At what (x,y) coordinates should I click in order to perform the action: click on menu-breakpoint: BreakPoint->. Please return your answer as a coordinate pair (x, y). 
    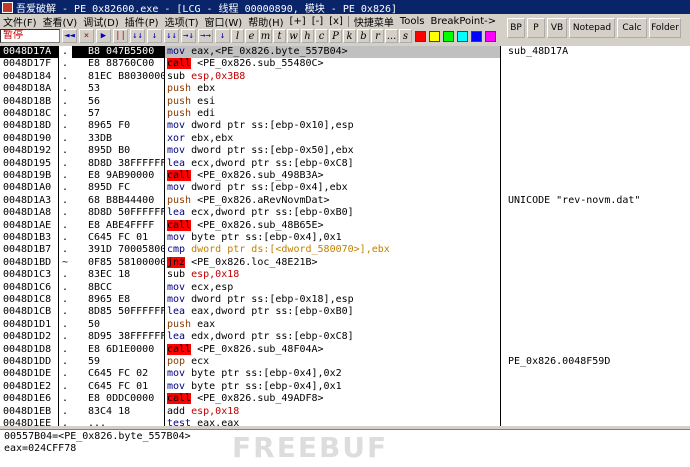
    Looking at the image, I should click on (464, 21).